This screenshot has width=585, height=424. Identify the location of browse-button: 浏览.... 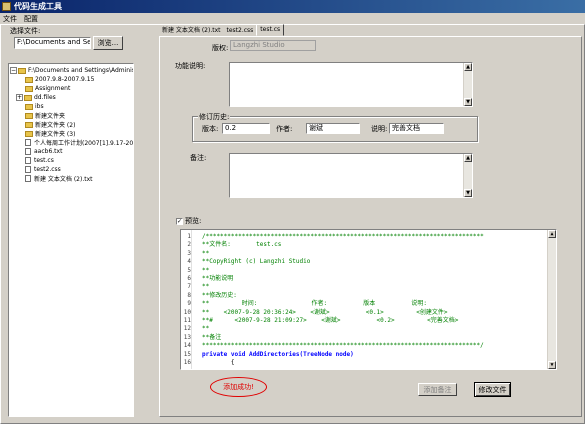
(108, 43).